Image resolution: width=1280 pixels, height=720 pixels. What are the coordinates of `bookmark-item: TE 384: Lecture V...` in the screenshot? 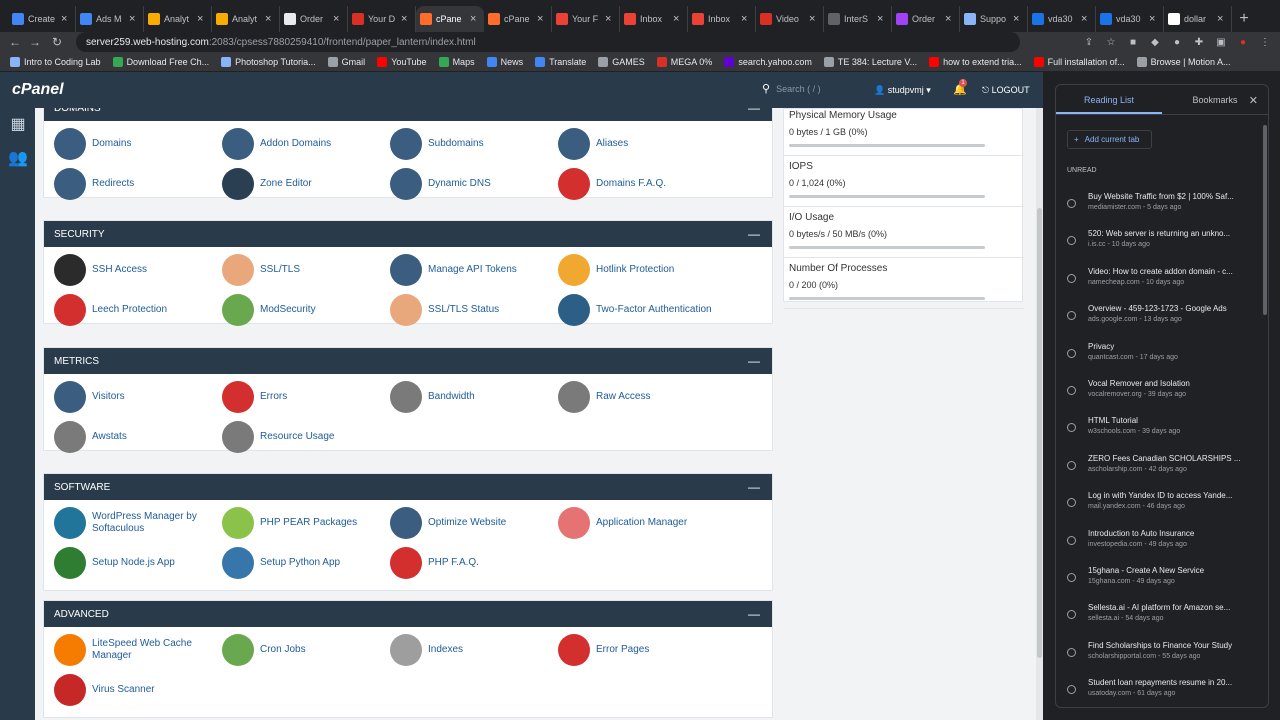 It's located at (870, 61).